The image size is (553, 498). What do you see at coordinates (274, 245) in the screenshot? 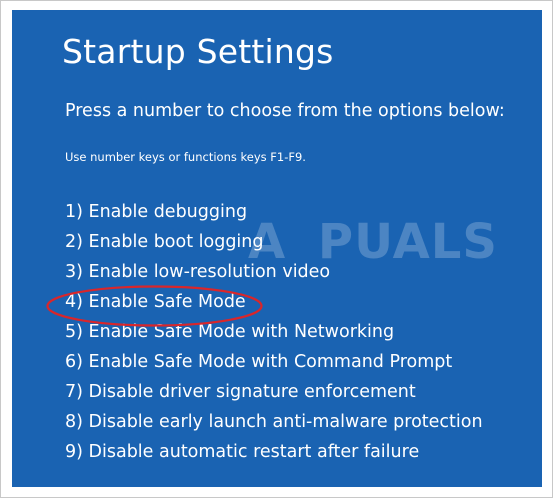
I see `option-enable-boot-logging: 2) Enable boot logging` at bounding box center [274, 245].